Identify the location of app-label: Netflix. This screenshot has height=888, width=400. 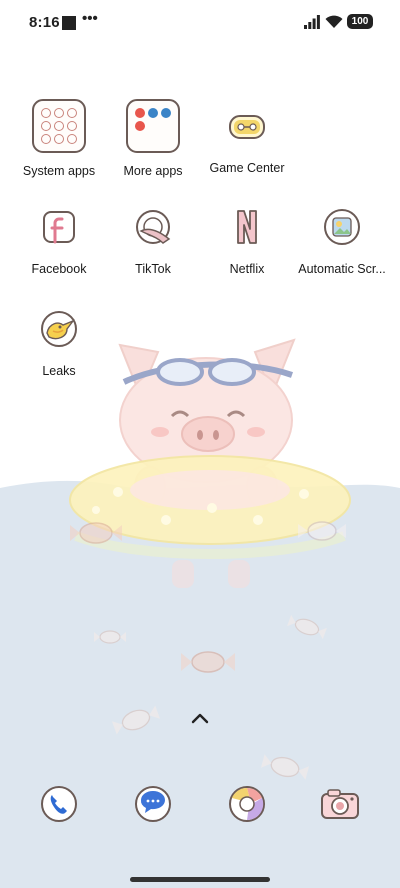
(247, 269).